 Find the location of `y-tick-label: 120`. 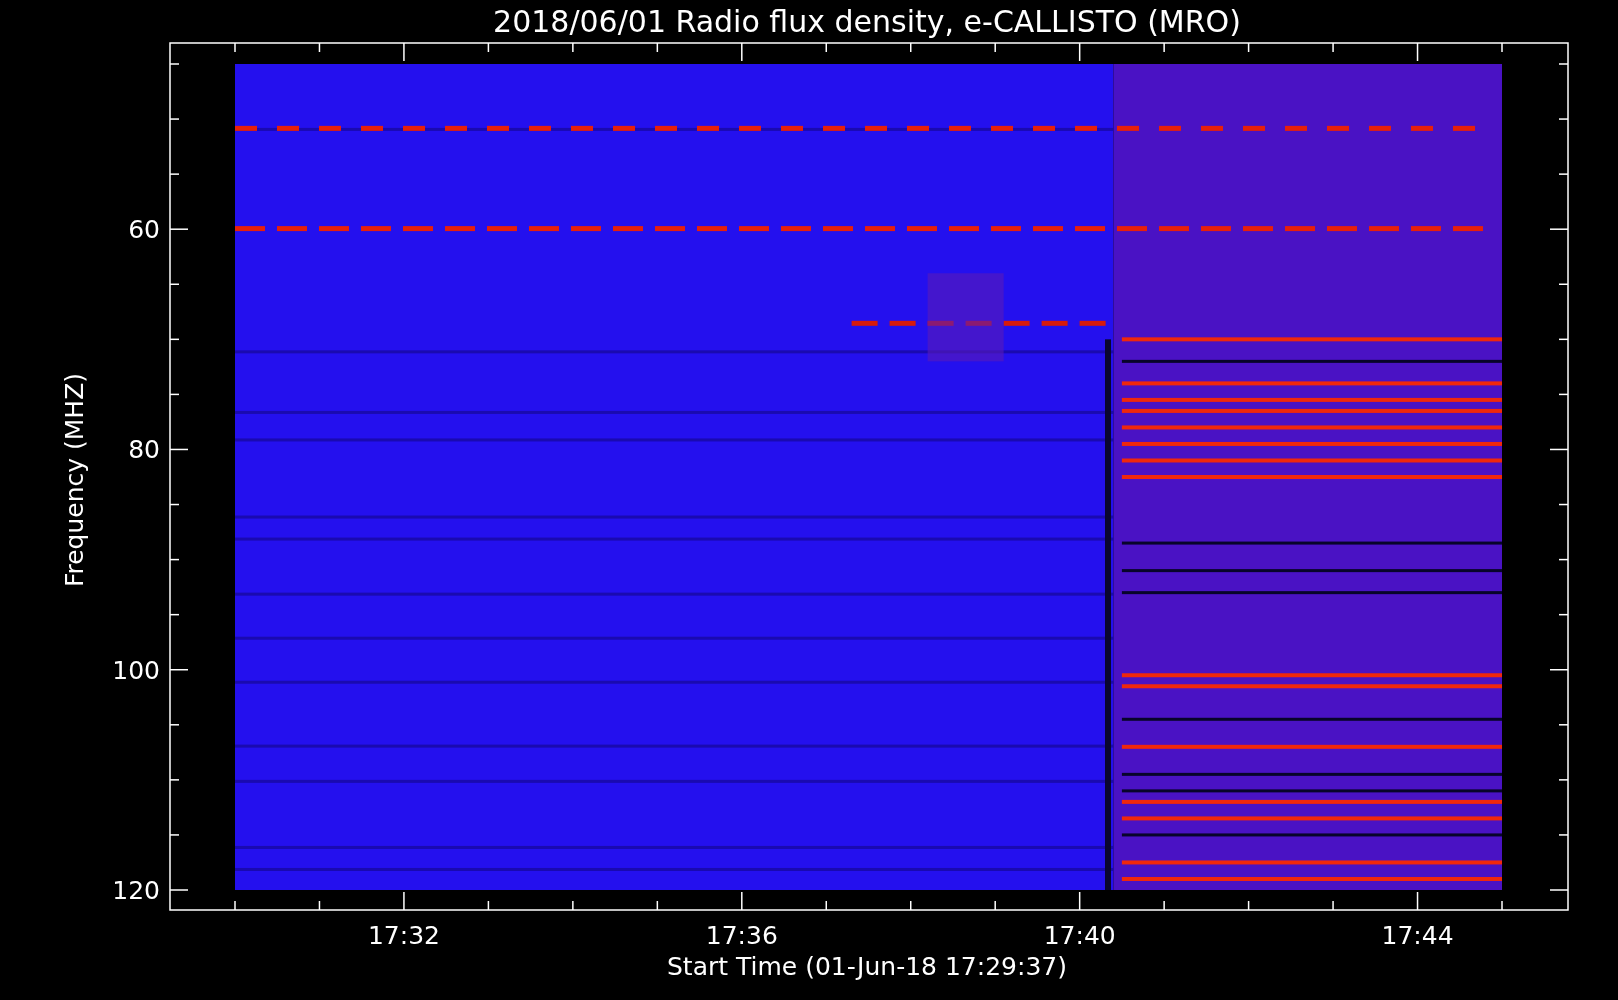

y-tick-label: 120 is located at coordinates (136, 890).